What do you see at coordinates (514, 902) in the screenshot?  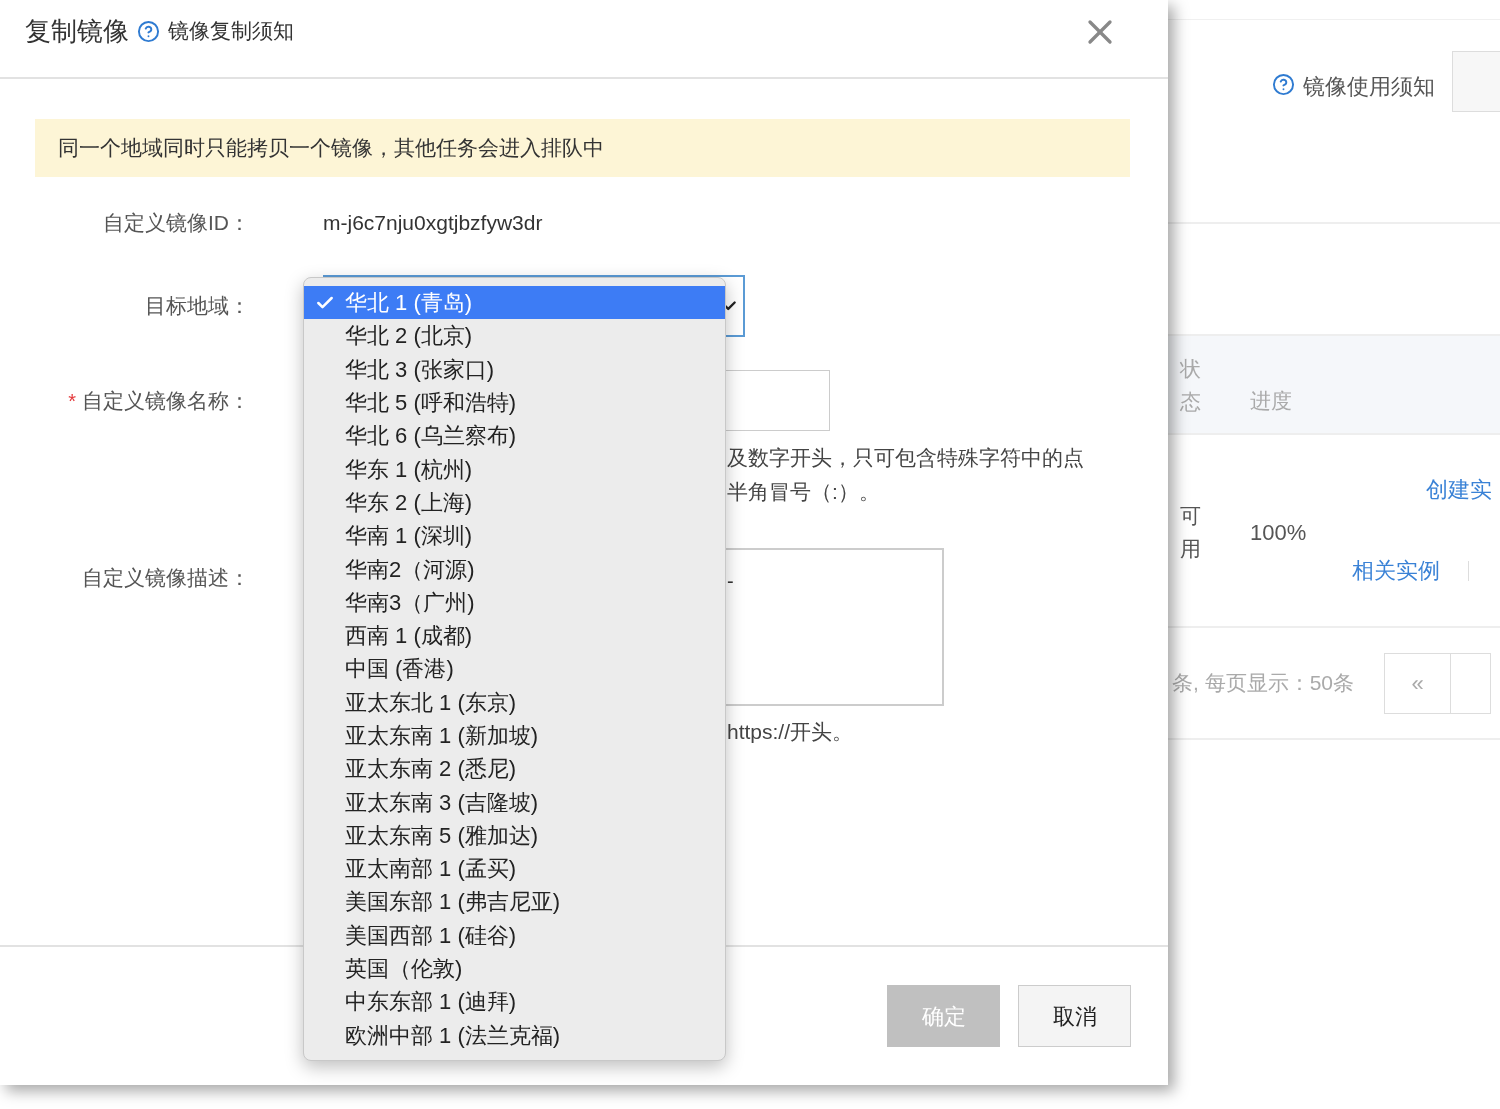 I see `region-option: 美国东部 1 (弗吉尼亚)` at bounding box center [514, 902].